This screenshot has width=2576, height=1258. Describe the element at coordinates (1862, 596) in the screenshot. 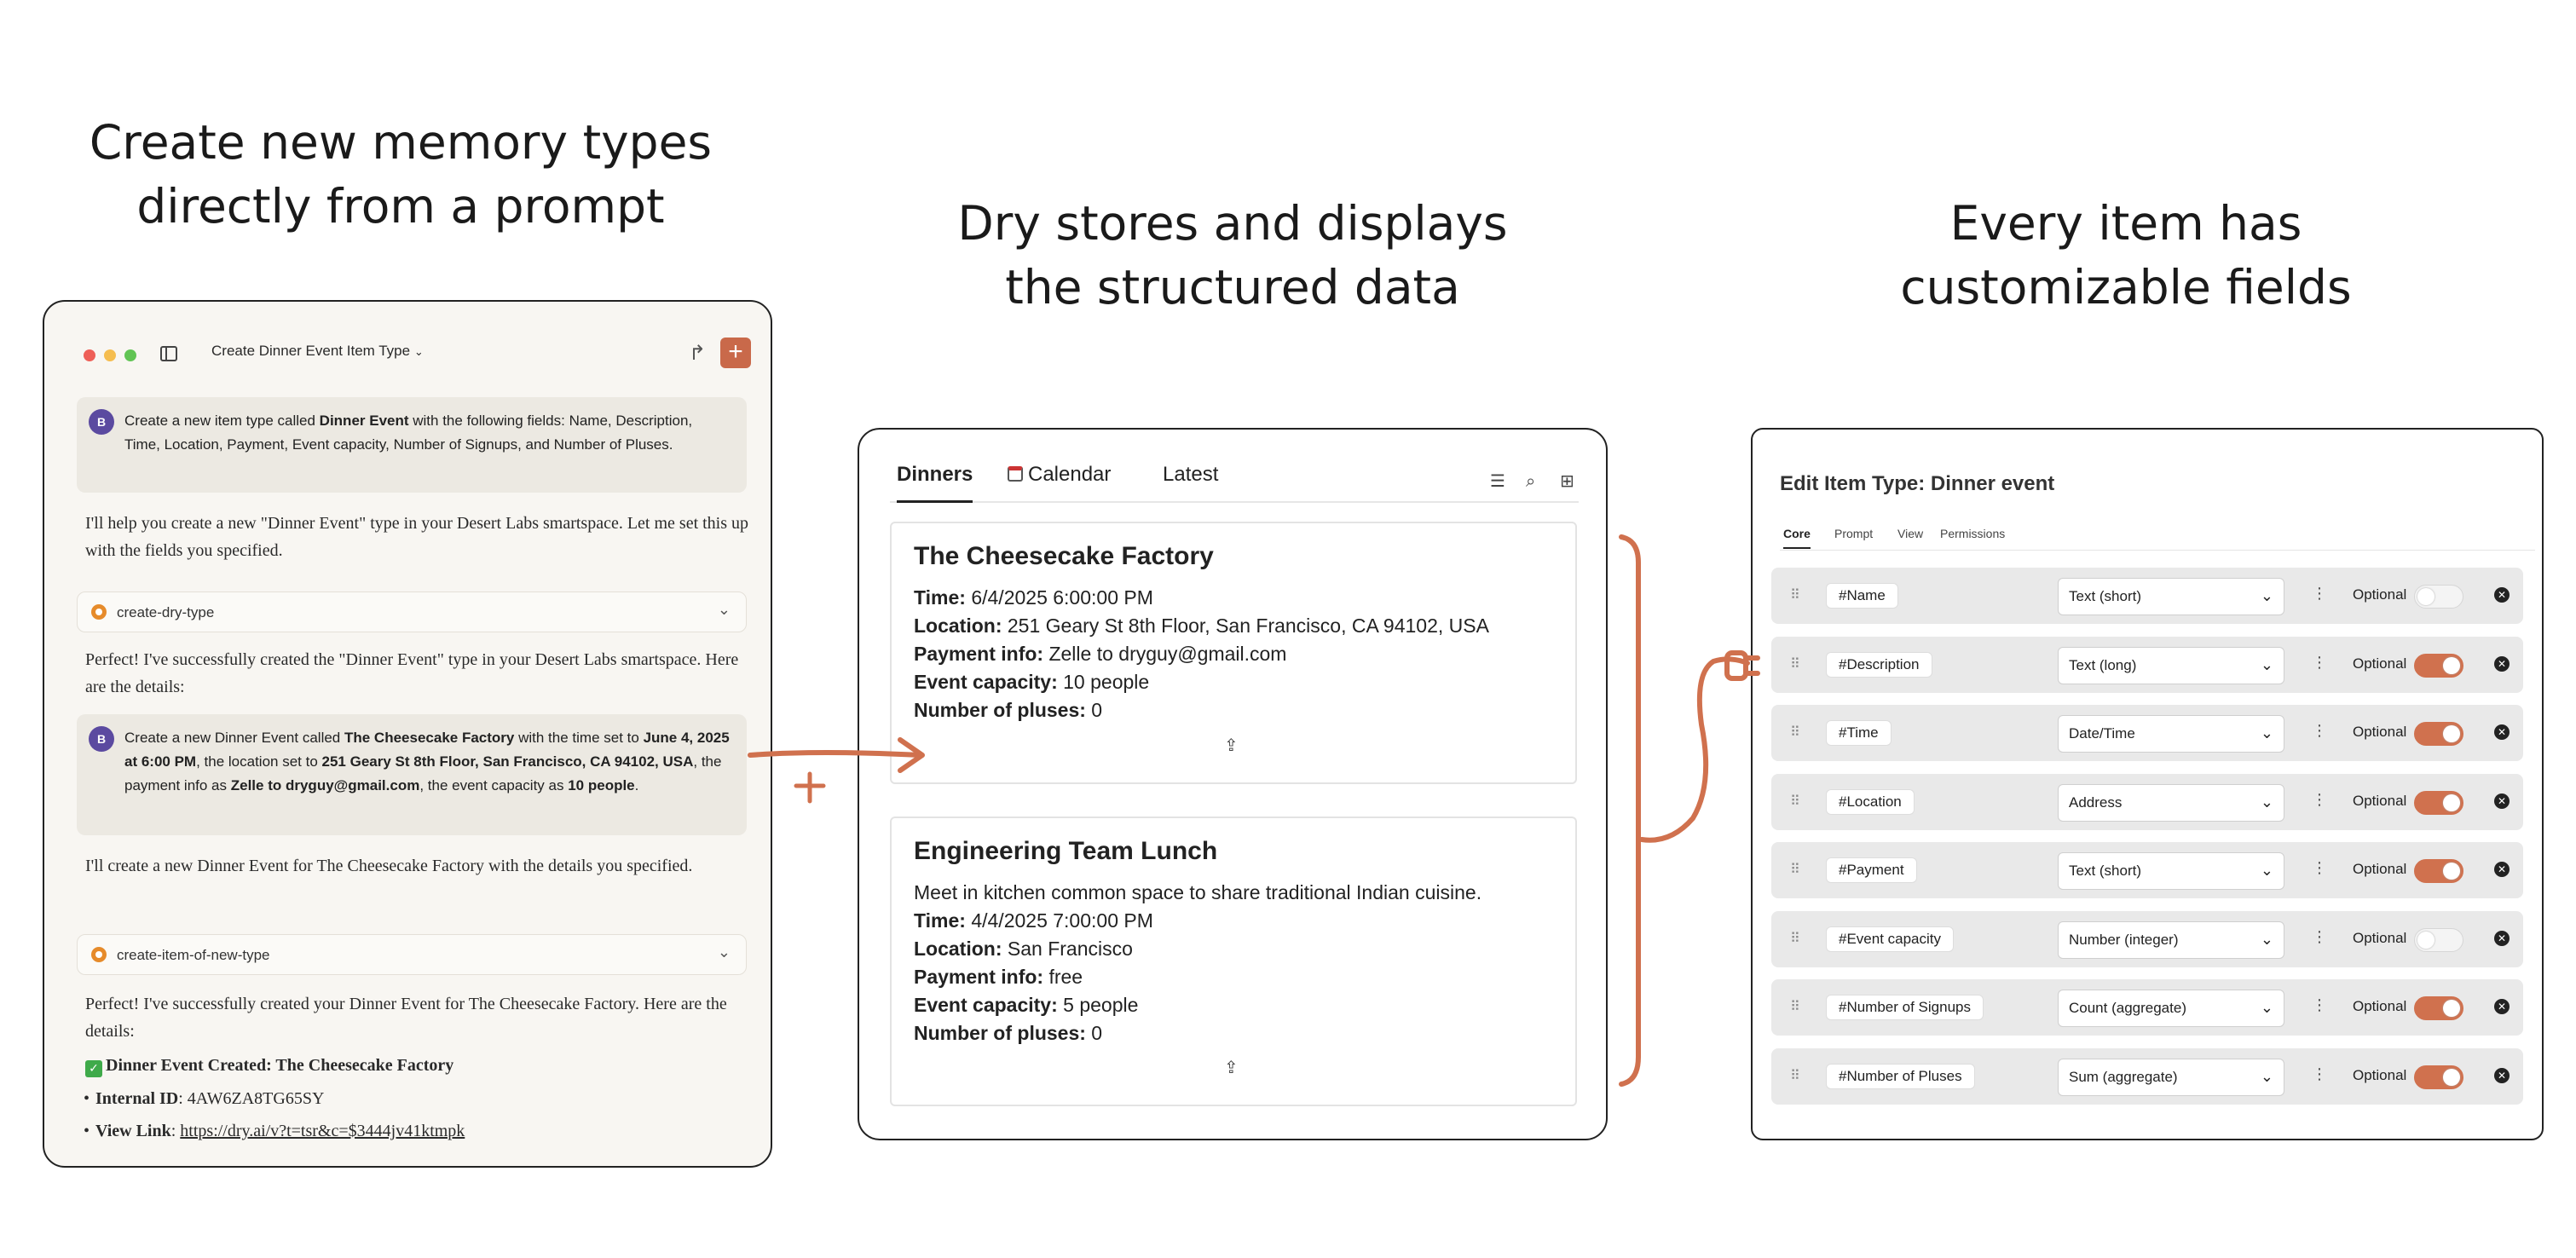

I see `field-name: #Name` at that location.